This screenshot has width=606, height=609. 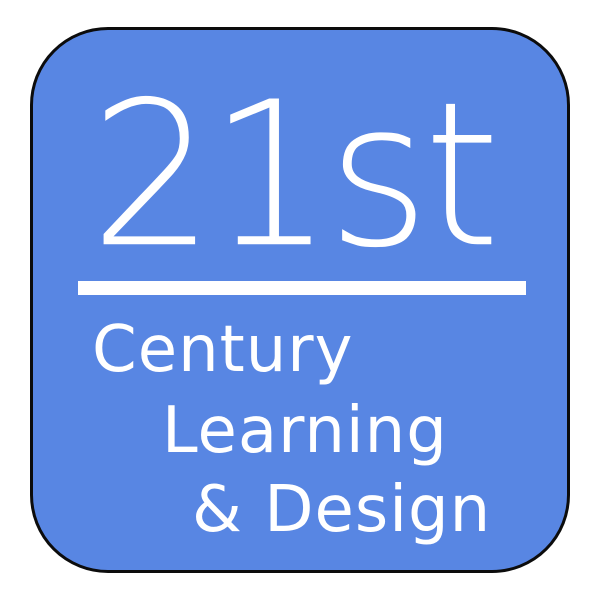 What do you see at coordinates (223, 350) in the screenshot?
I see `logo-line-century: Century` at bounding box center [223, 350].